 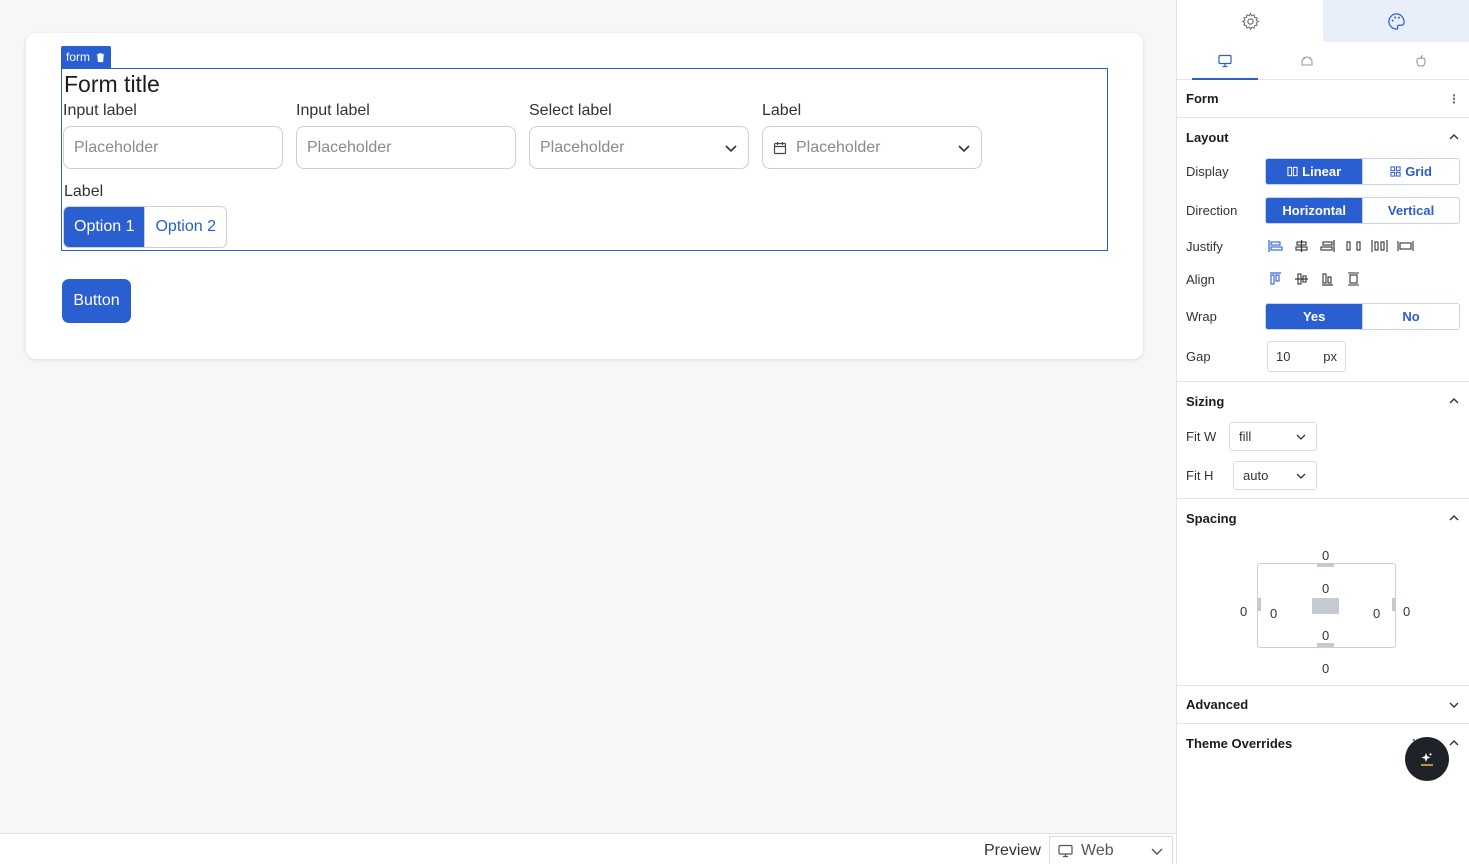 I want to click on wrap-row: Wrap Yes No, so click(x=1323, y=316).